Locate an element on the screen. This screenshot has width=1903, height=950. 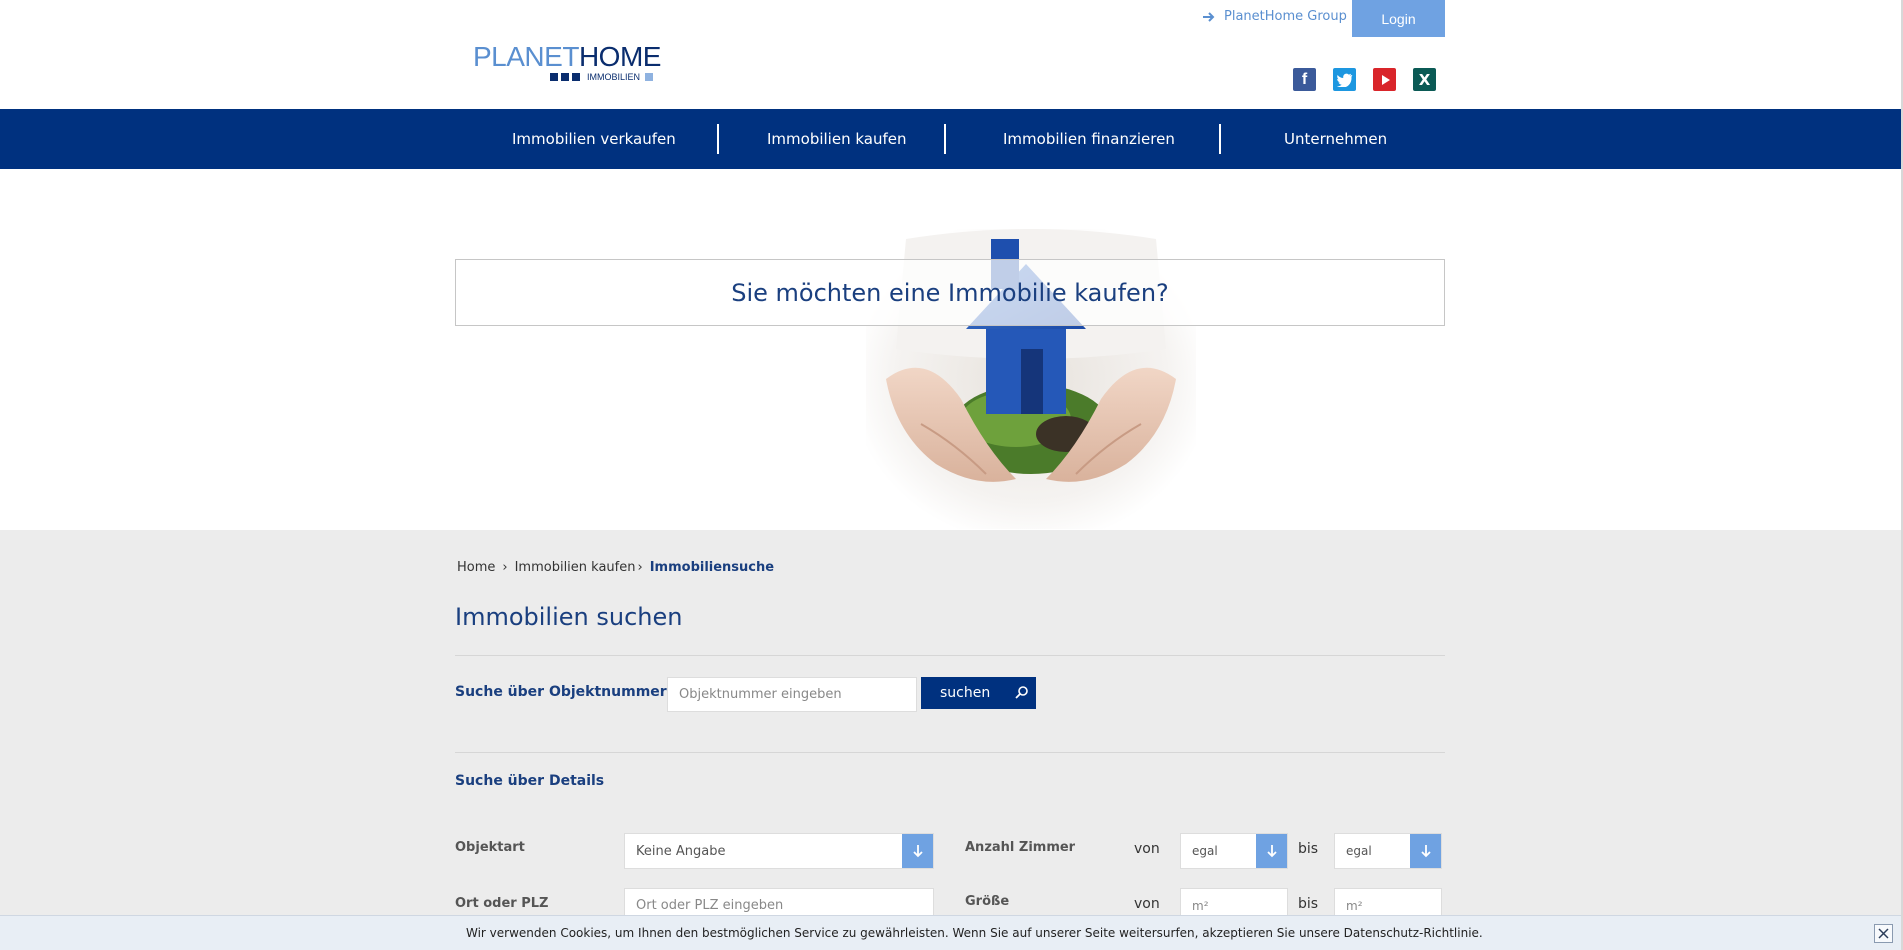
hero-title-box: Sie möchten eine Immobilie kaufen? is located at coordinates (950, 292).